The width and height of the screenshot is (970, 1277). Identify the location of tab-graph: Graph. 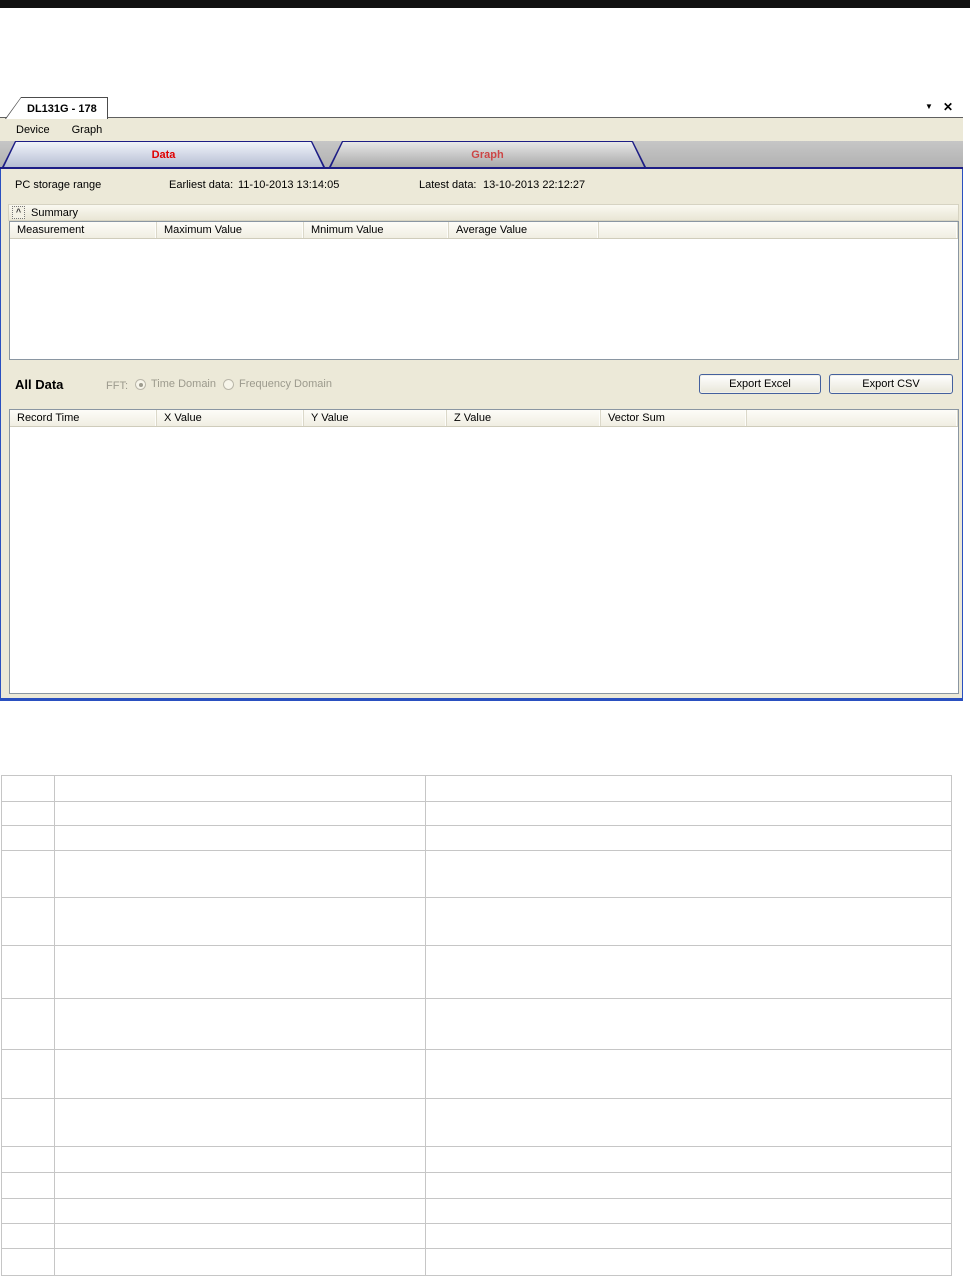
(487, 154).